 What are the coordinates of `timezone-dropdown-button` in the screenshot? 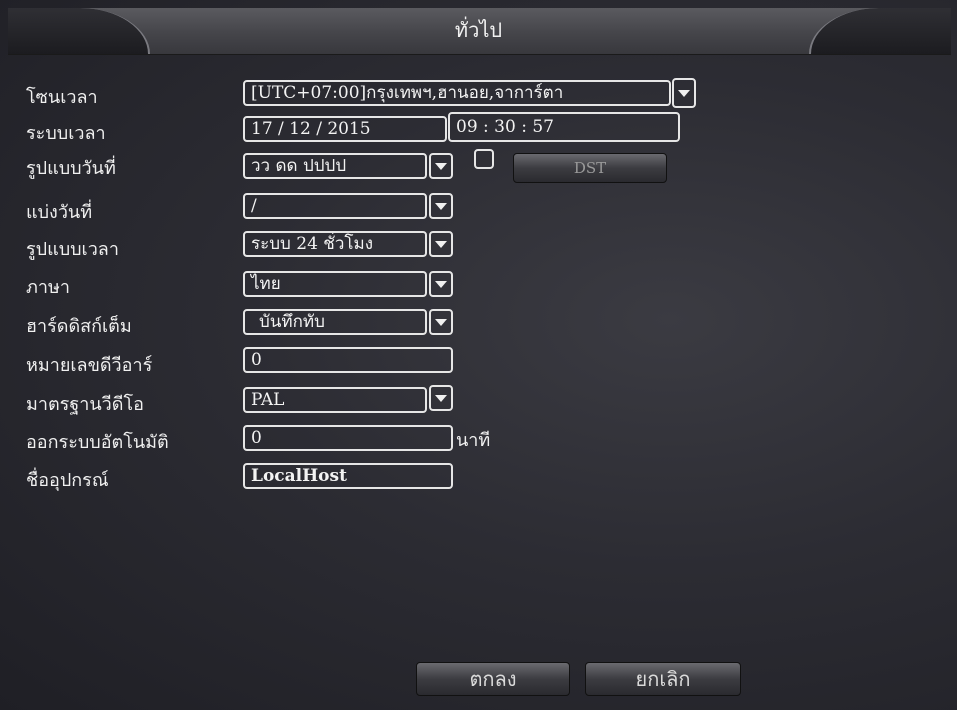 It's located at (684, 93).